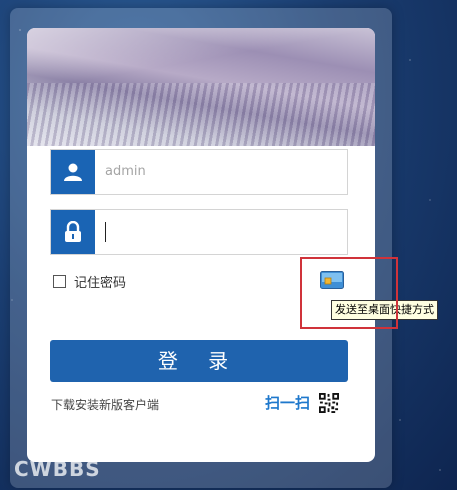 The image size is (457, 490). I want to click on password-field, so click(199, 232).